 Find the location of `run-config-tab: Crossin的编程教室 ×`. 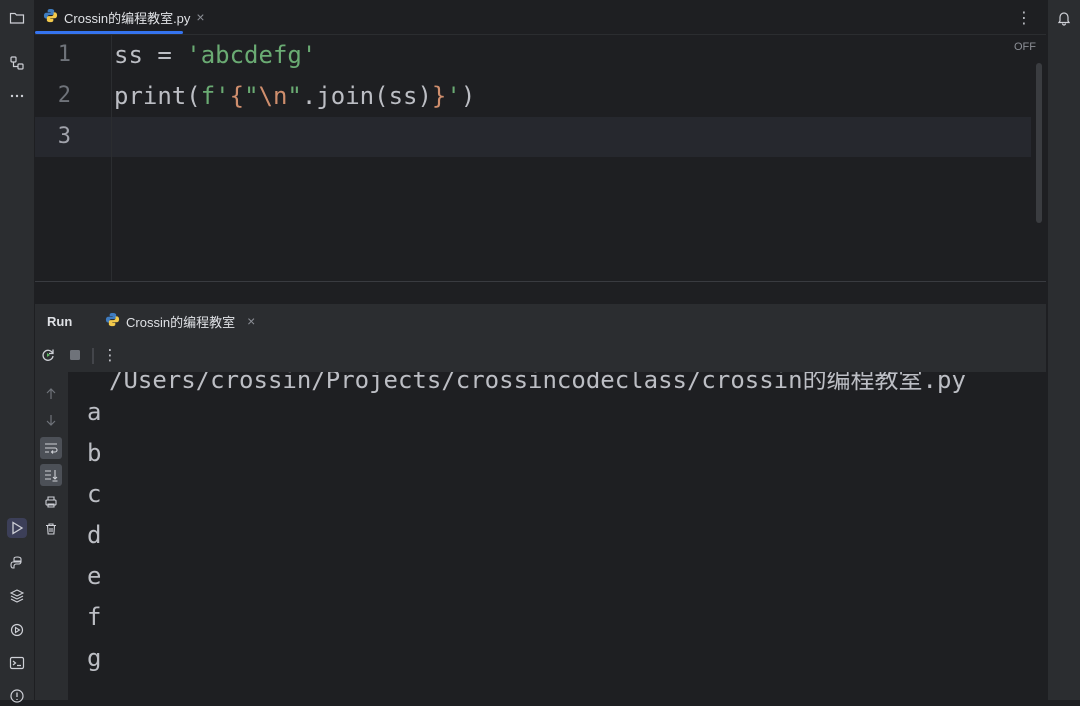

run-config-tab: Crossin的编程教室 × is located at coordinates (180, 321).